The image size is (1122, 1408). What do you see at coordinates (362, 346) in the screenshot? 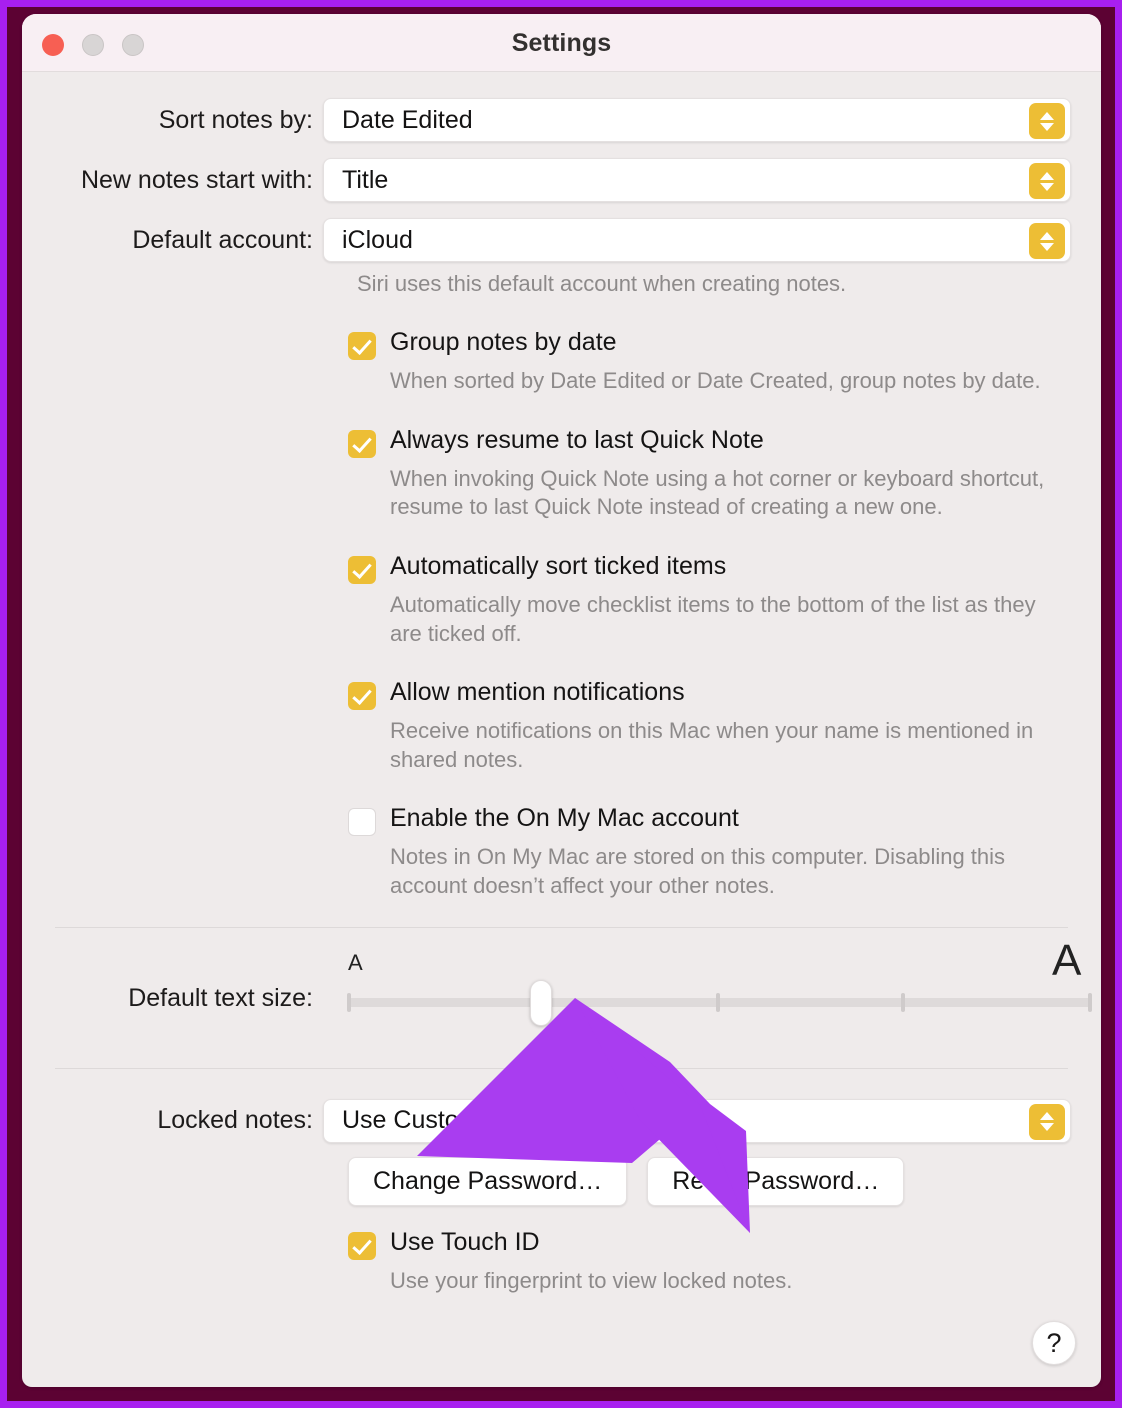
I see `checkbox-group-notes-by-date` at bounding box center [362, 346].